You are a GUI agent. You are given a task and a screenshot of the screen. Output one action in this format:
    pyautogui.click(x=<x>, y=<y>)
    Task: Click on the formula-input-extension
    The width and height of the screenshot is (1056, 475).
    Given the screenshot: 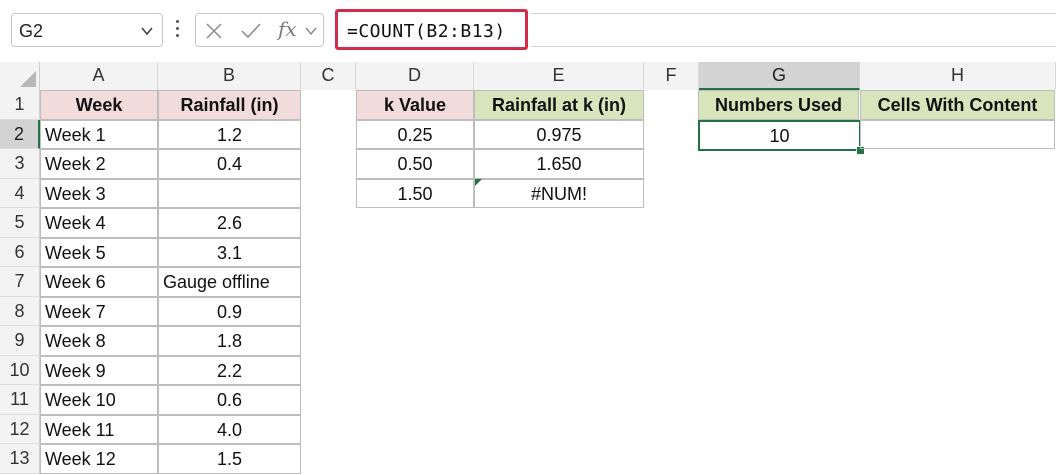 What is the action you would take?
    pyautogui.click(x=793, y=30)
    